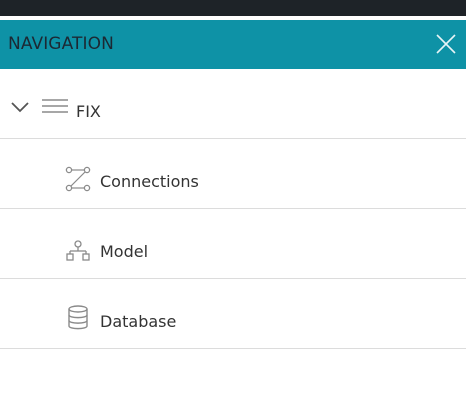 The height and width of the screenshot is (405, 466). Describe the element at coordinates (78, 250) in the screenshot. I see `hierarchy-icon` at that location.